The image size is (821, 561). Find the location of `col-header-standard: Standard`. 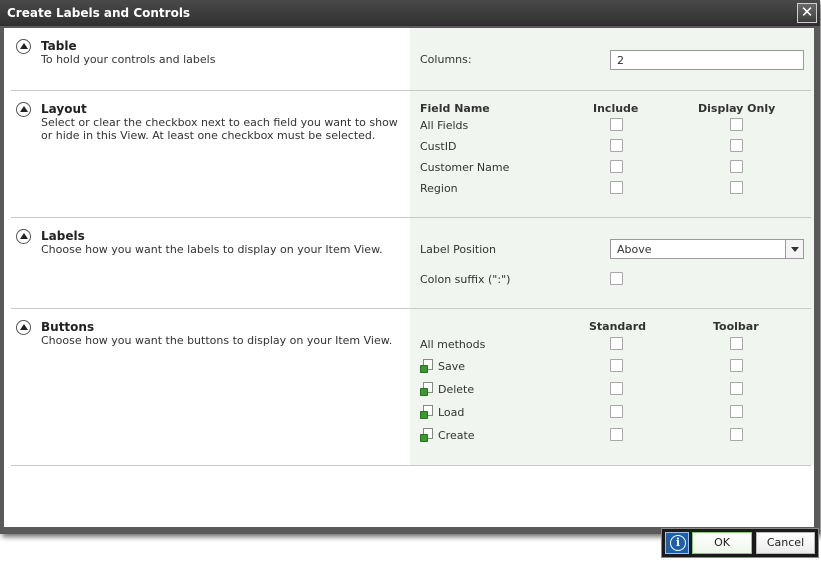

col-header-standard: Standard is located at coordinates (618, 326).